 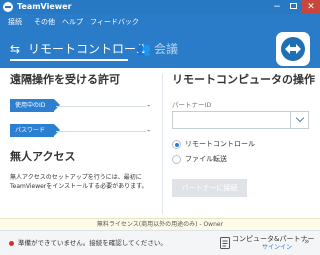 What do you see at coordinates (299, 120) in the screenshot?
I see `partner-id-dropdown` at bounding box center [299, 120].